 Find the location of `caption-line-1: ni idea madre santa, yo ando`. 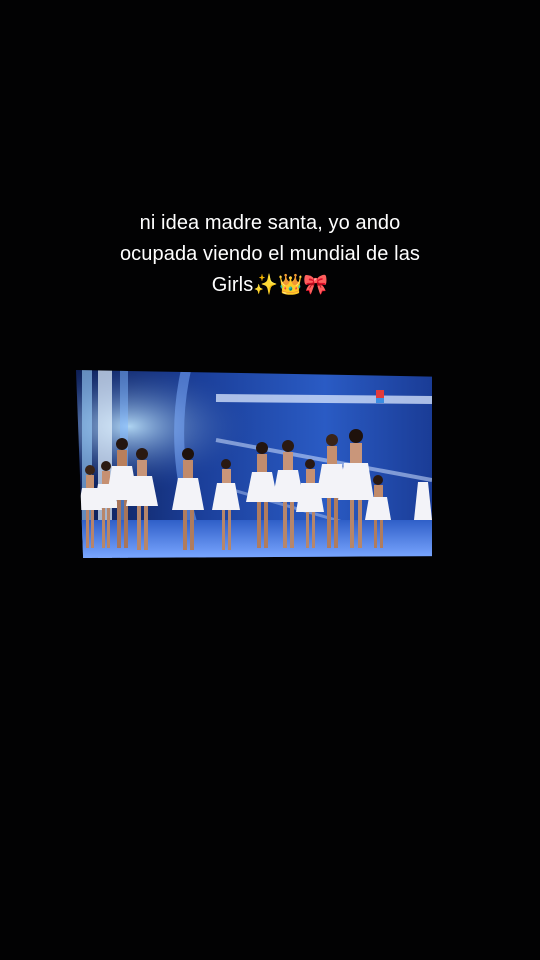

caption-line-1: ni idea madre santa, yo ando is located at coordinates (270, 223).